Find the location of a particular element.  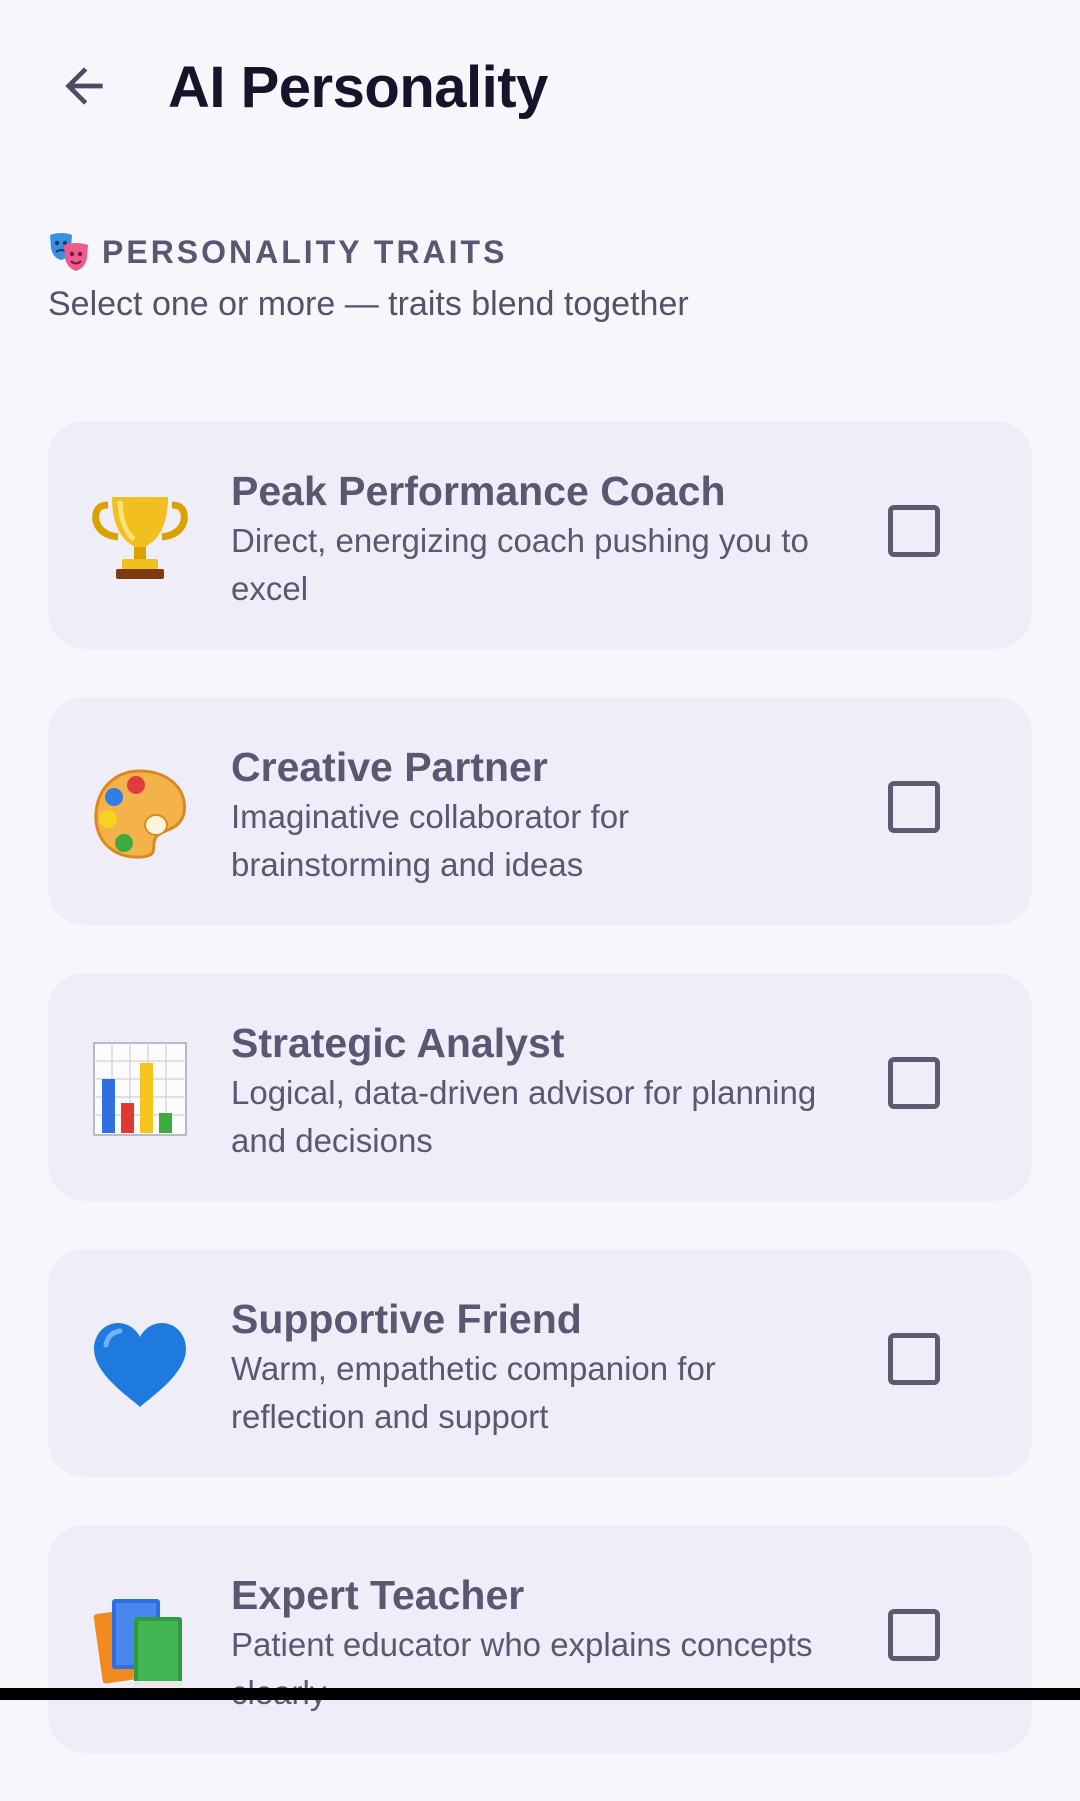

blue-heart-icon is located at coordinates (140, 1365).